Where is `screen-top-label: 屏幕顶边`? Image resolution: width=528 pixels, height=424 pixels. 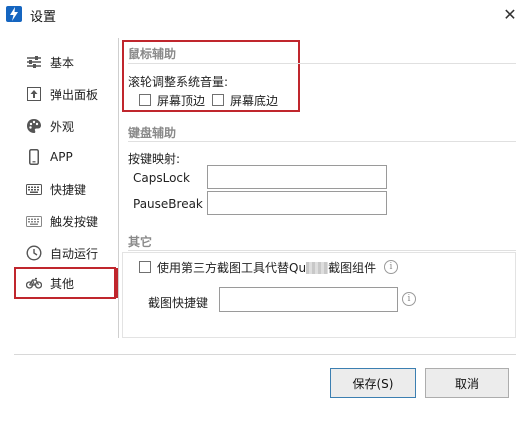 screen-top-label: 屏幕顶边 is located at coordinates (181, 101).